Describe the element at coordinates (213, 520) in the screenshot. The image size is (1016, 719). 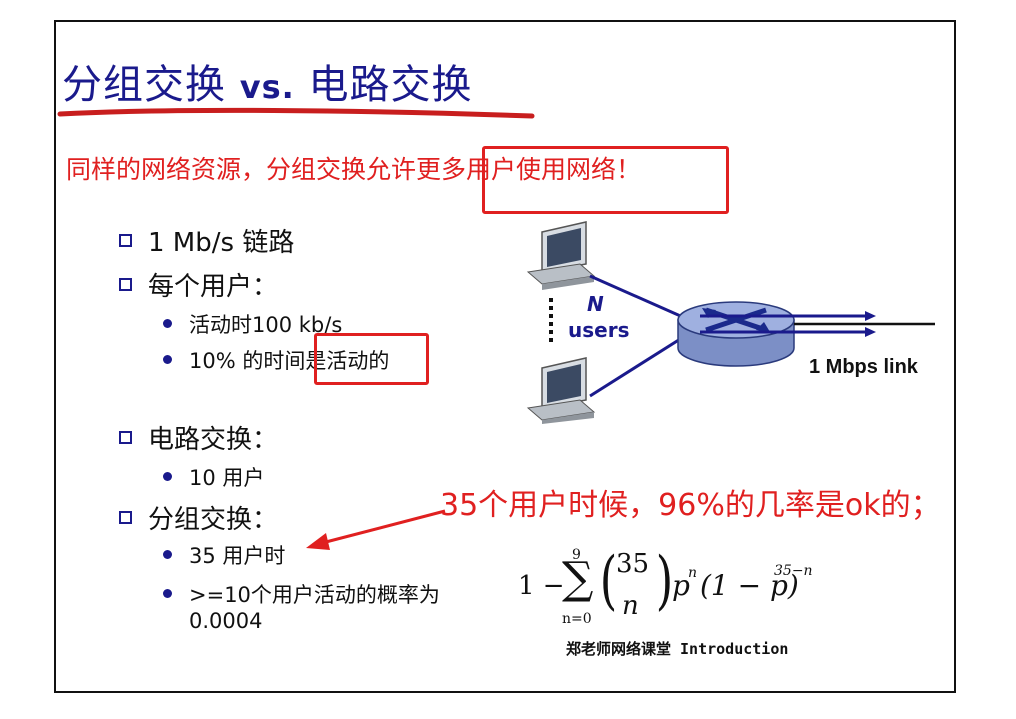
I see `bullet-packet: 分组交换：` at that location.